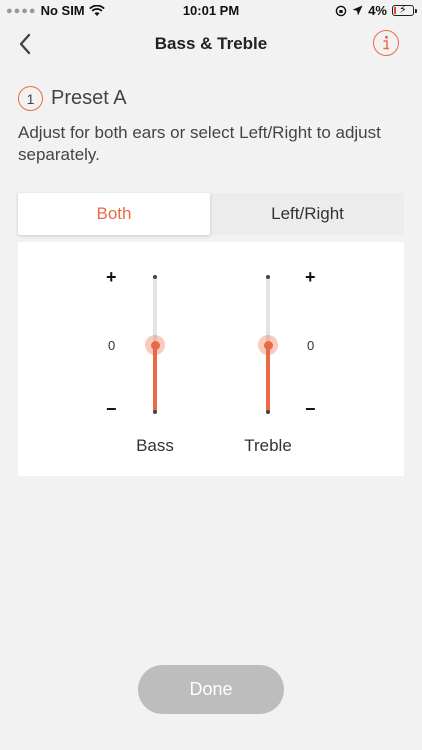 This screenshot has width=422, height=750. I want to click on bass-bottom-endpoint, so click(155, 412).